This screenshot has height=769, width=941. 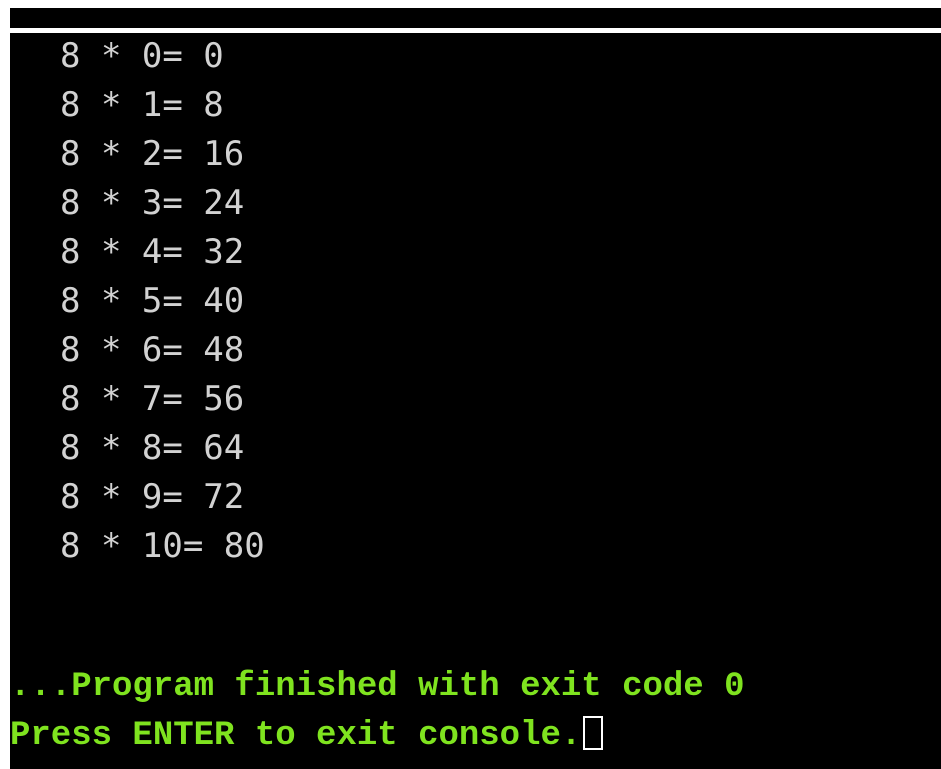 I want to click on output-line: 8 * 1= 8, so click(x=142, y=105).